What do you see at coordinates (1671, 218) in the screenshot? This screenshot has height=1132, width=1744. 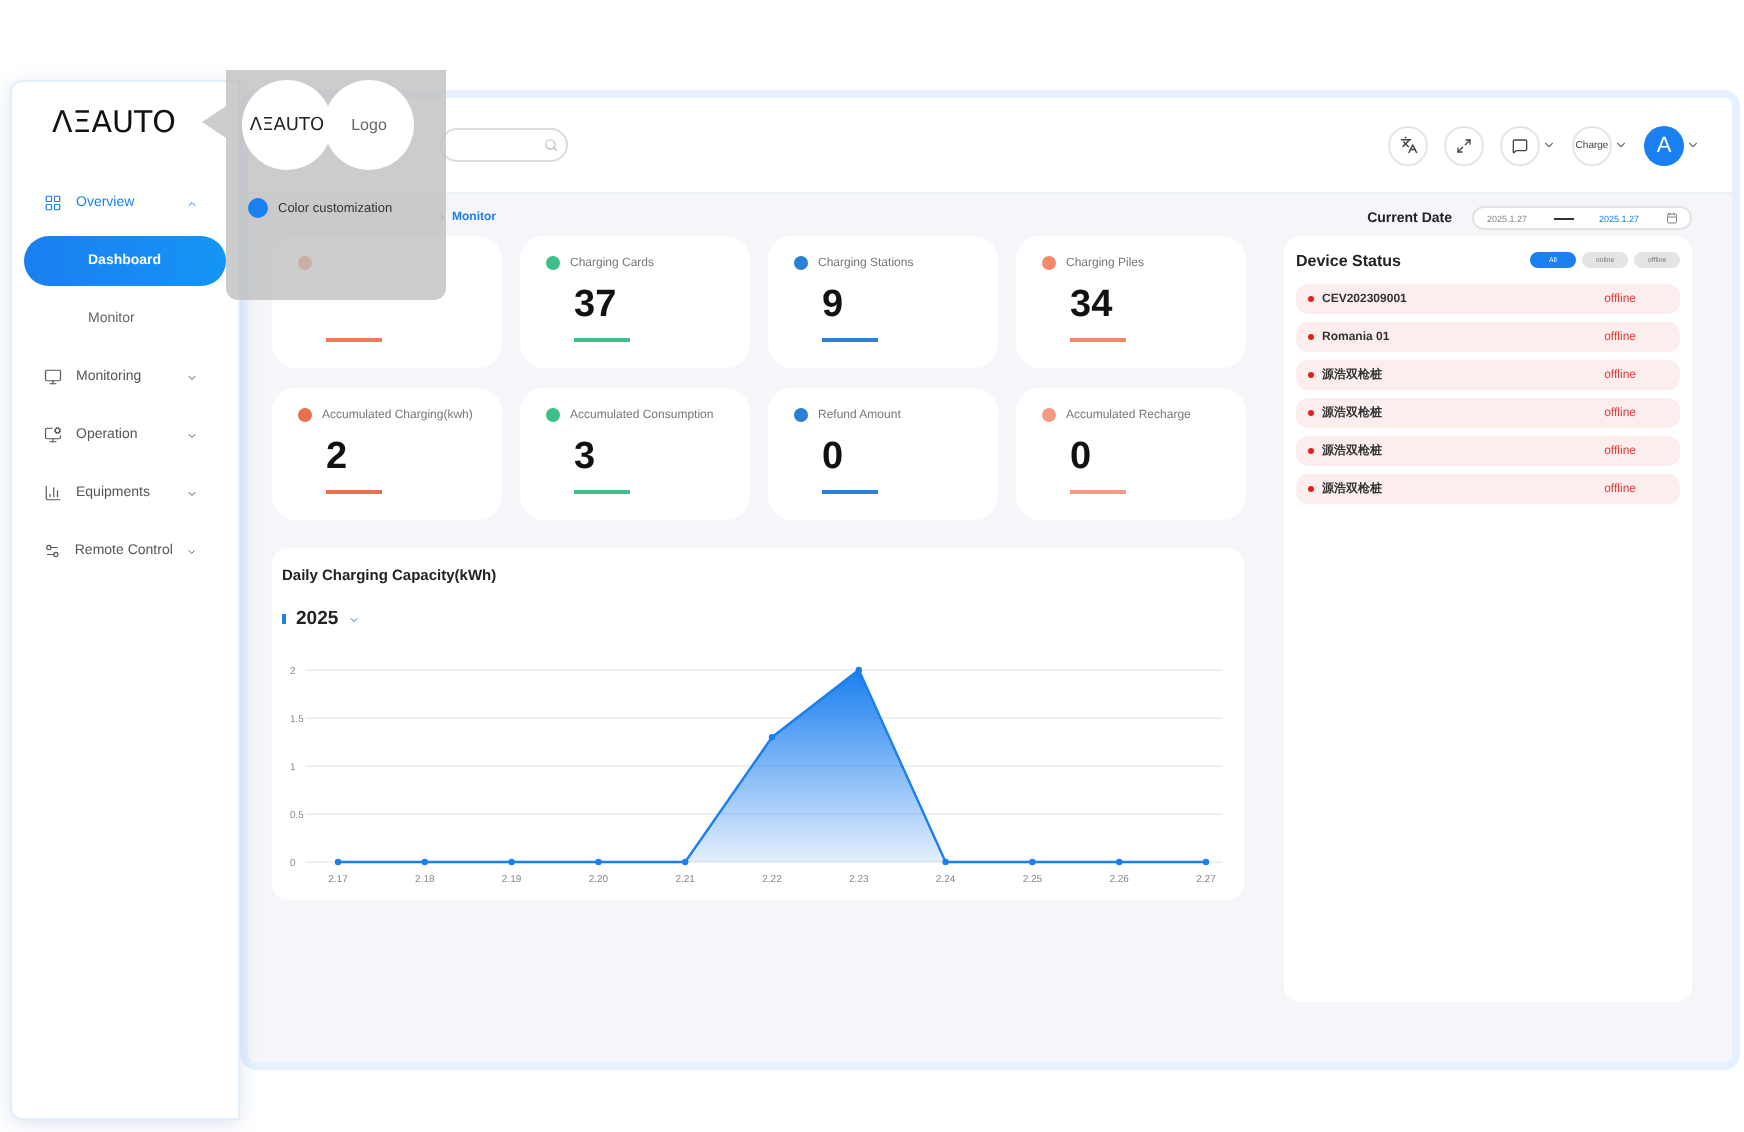 I see `calendar-icon` at bounding box center [1671, 218].